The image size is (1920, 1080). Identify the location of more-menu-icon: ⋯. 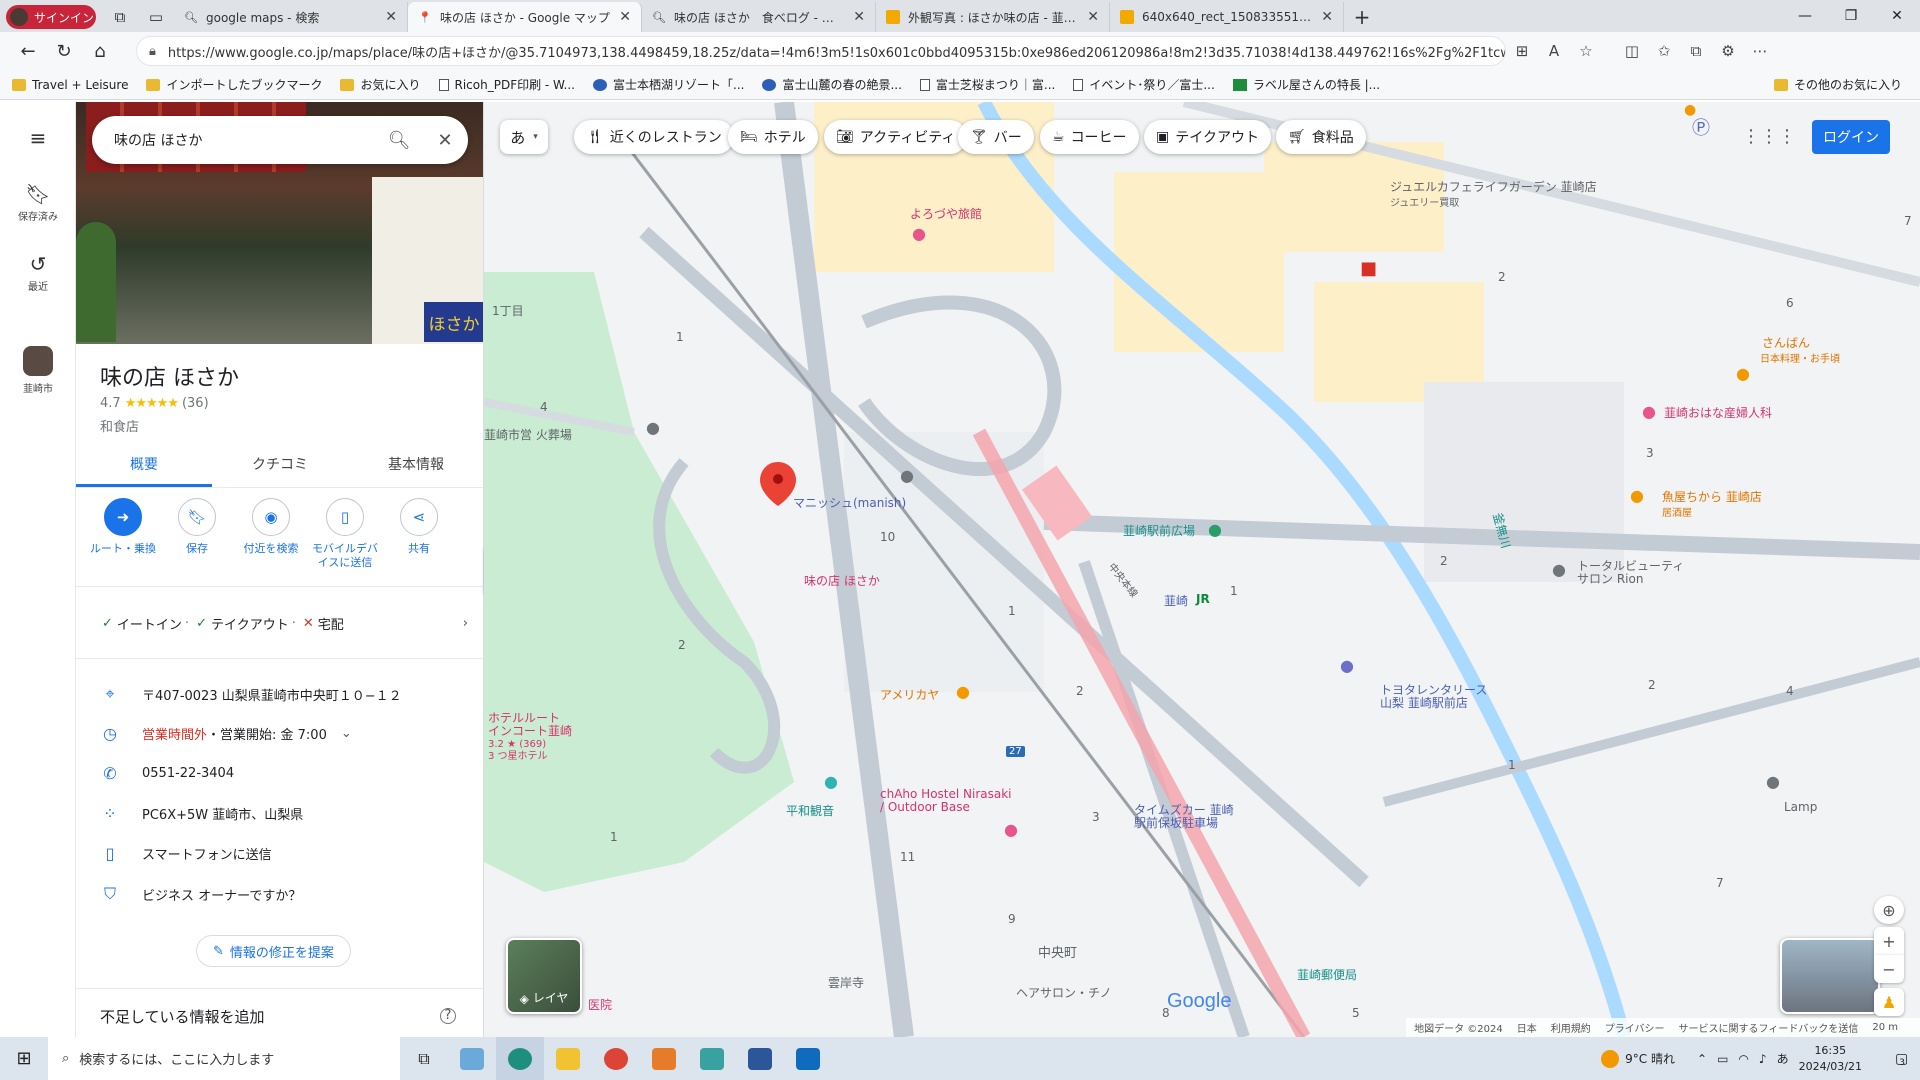
(1760, 51).